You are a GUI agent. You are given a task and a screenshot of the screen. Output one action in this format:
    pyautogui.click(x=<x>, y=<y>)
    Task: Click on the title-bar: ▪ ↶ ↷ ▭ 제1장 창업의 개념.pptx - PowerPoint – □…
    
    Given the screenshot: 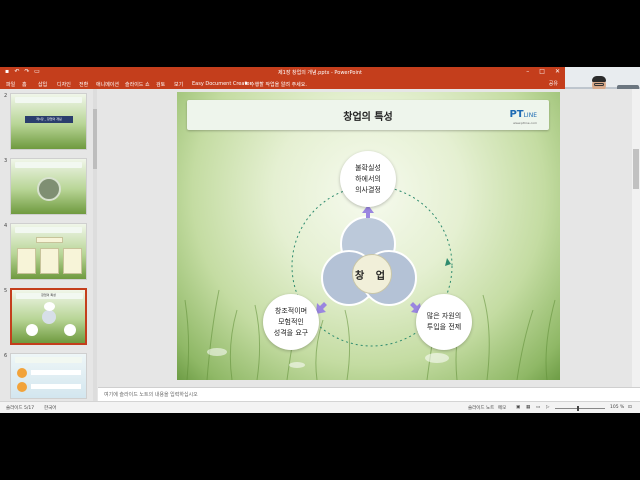 What is the action you would take?
    pyautogui.click(x=320, y=72)
    